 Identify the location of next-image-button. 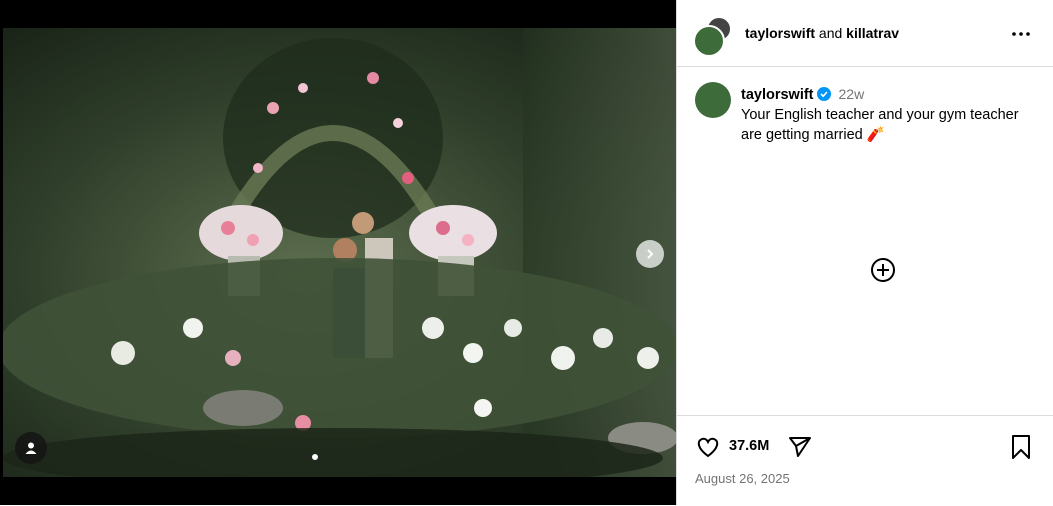
(650, 254).